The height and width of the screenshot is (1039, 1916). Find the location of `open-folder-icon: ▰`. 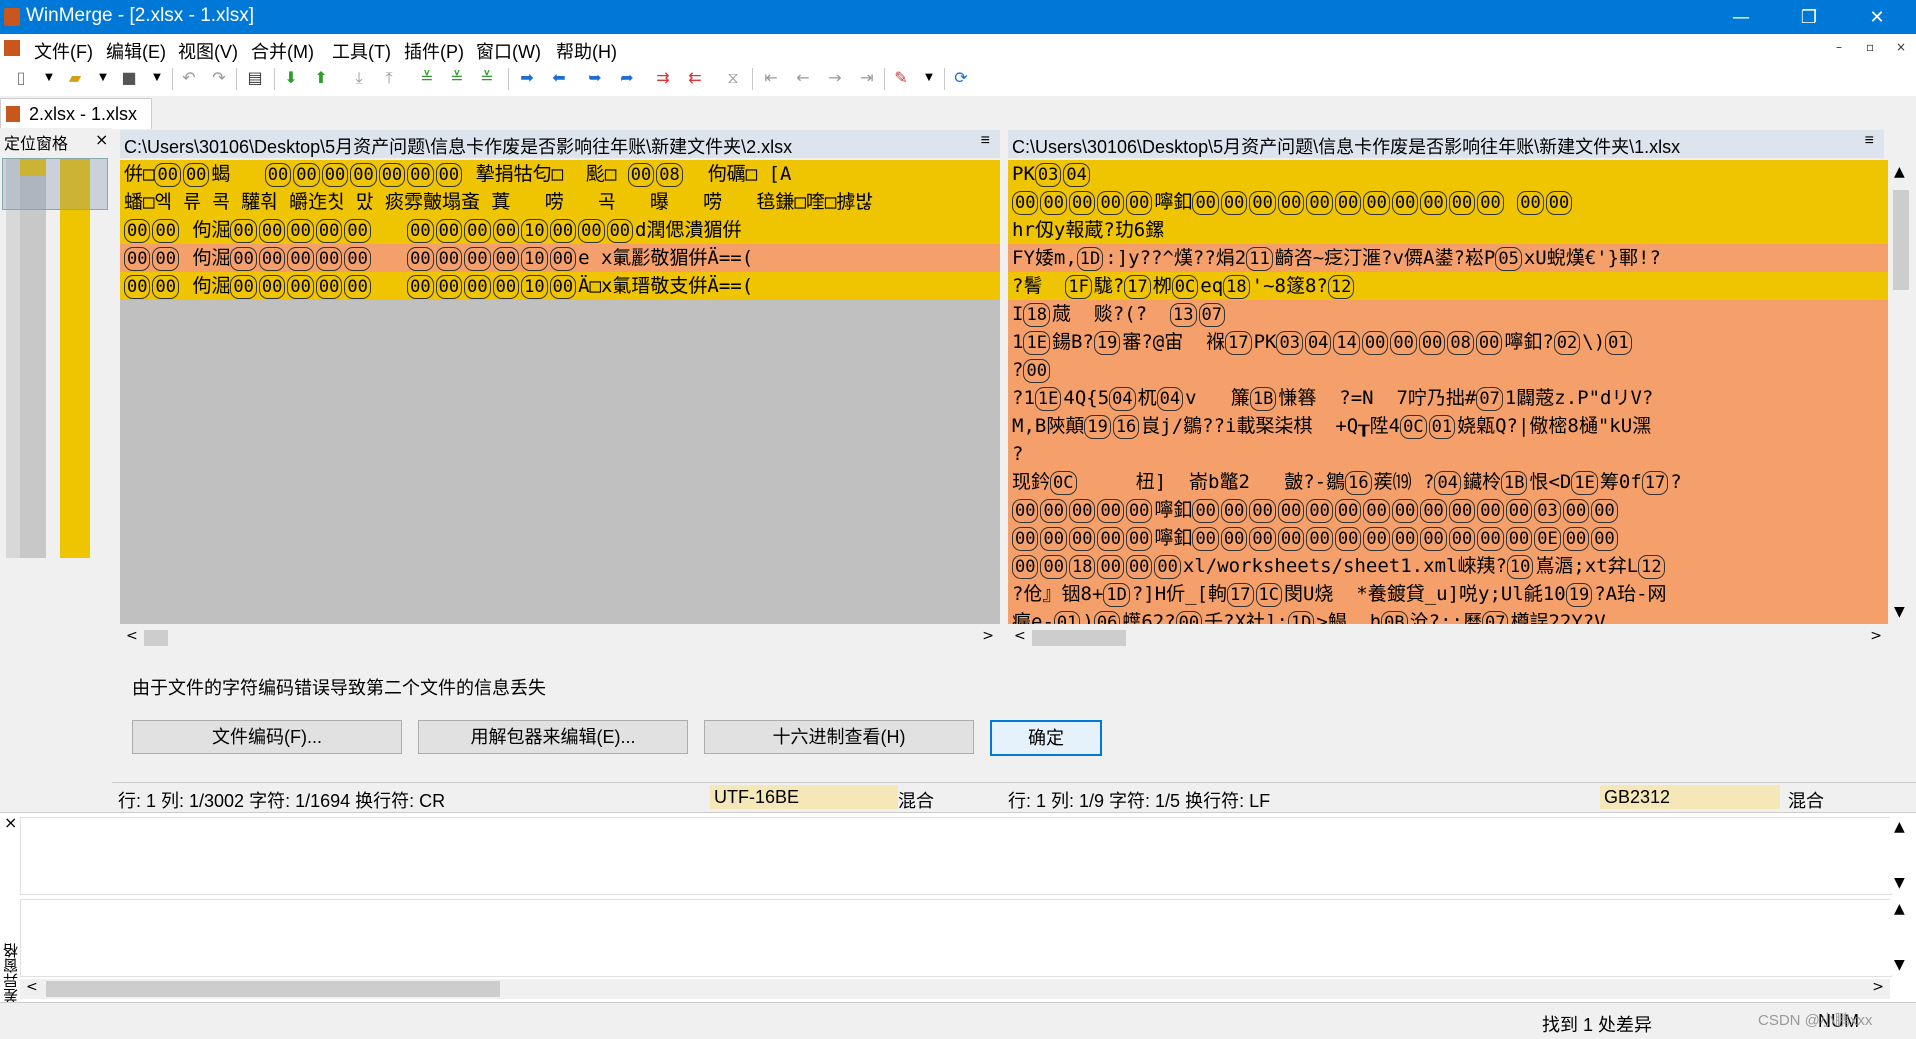

open-folder-icon: ▰ is located at coordinates (75, 78).